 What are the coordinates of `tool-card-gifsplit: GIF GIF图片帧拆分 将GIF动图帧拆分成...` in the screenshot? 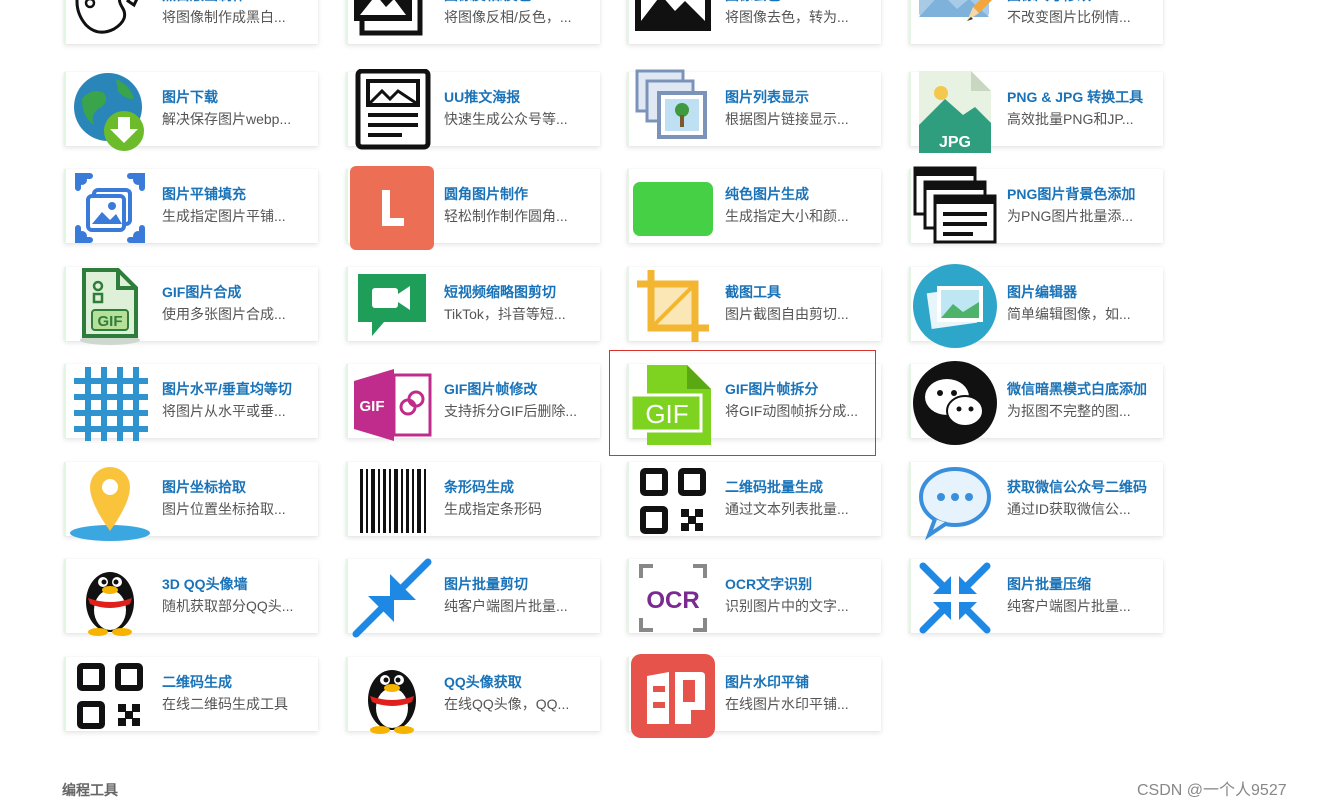 It's located at (754, 404).